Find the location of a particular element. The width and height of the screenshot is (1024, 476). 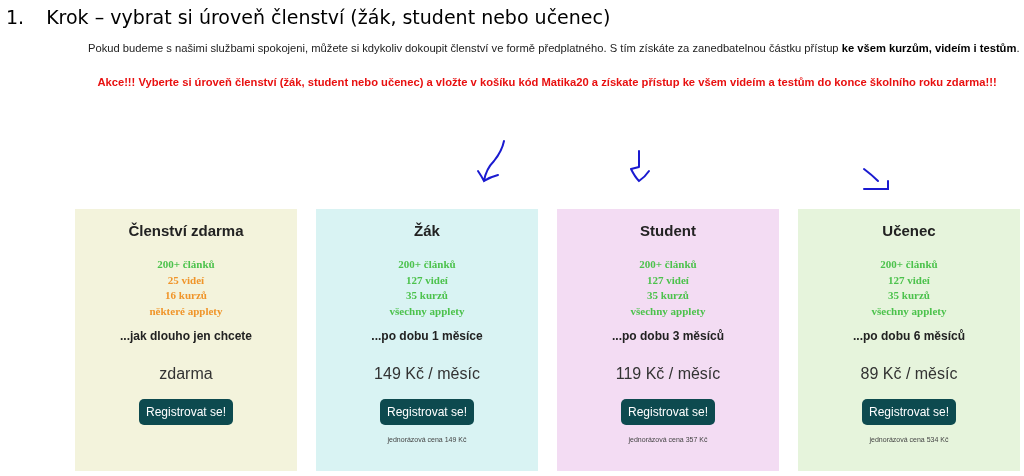

plan-title: Učenec is located at coordinates (909, 230).